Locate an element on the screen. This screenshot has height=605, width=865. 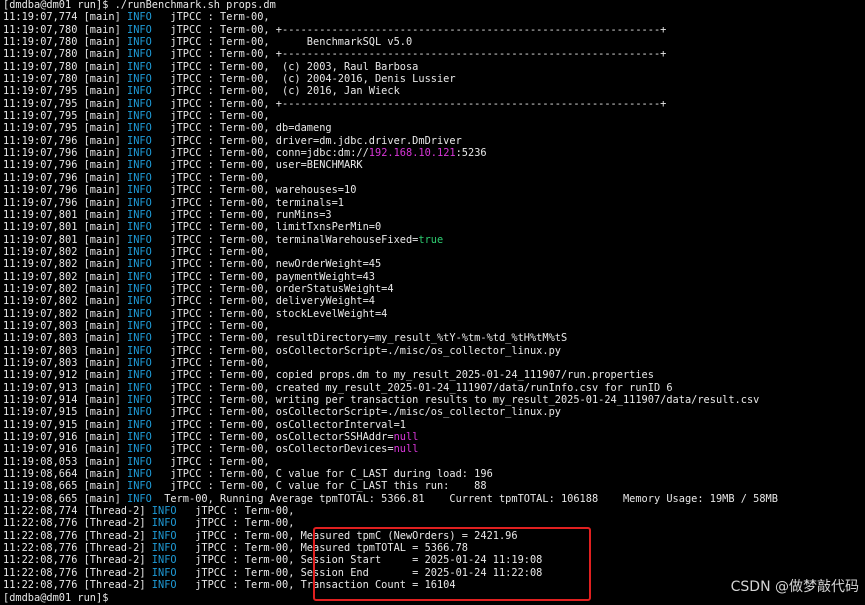
log-text: jTPCC : Term-00, paymentWeight=43 is located at coordinates (263, 276).